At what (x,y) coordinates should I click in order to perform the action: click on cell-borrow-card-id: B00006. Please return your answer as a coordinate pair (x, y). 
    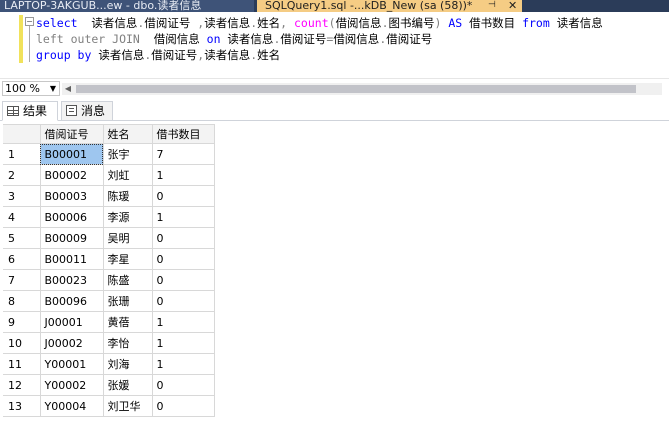
    Looking at the image, I should click on (72, 217).